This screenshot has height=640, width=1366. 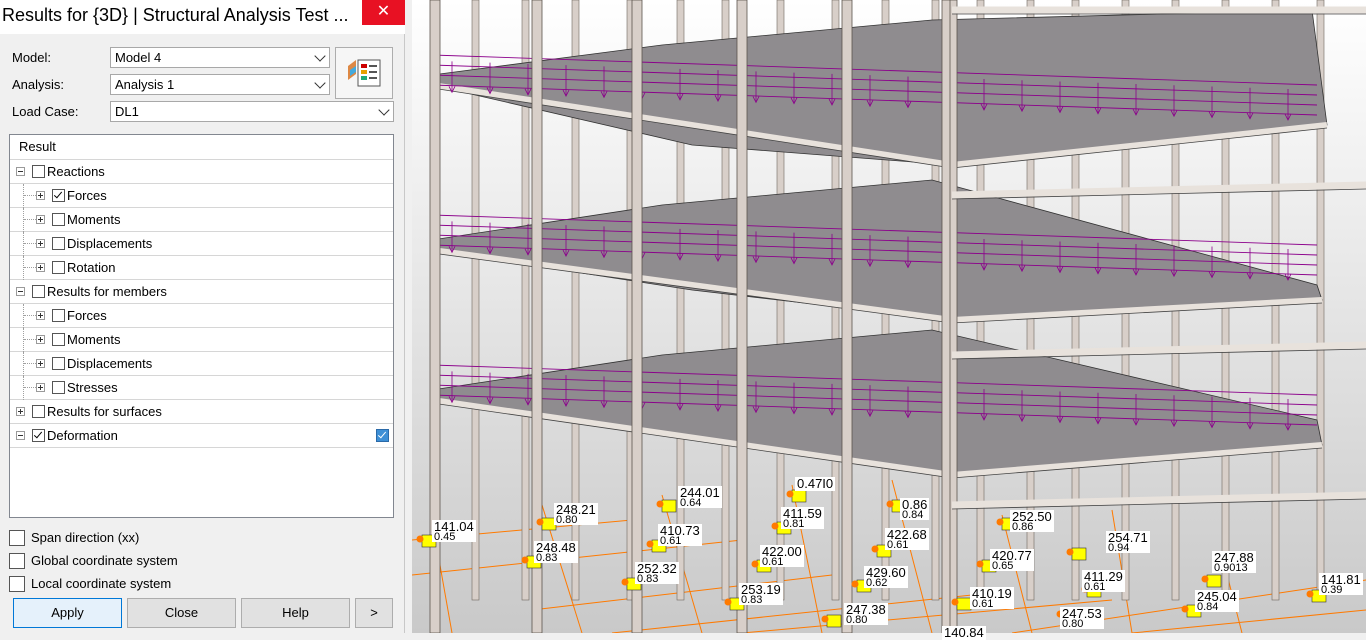 What do you see at coordinates (181, 613) in the screenshot?
I see `close-button: Close` at bounding box center [181, 613].